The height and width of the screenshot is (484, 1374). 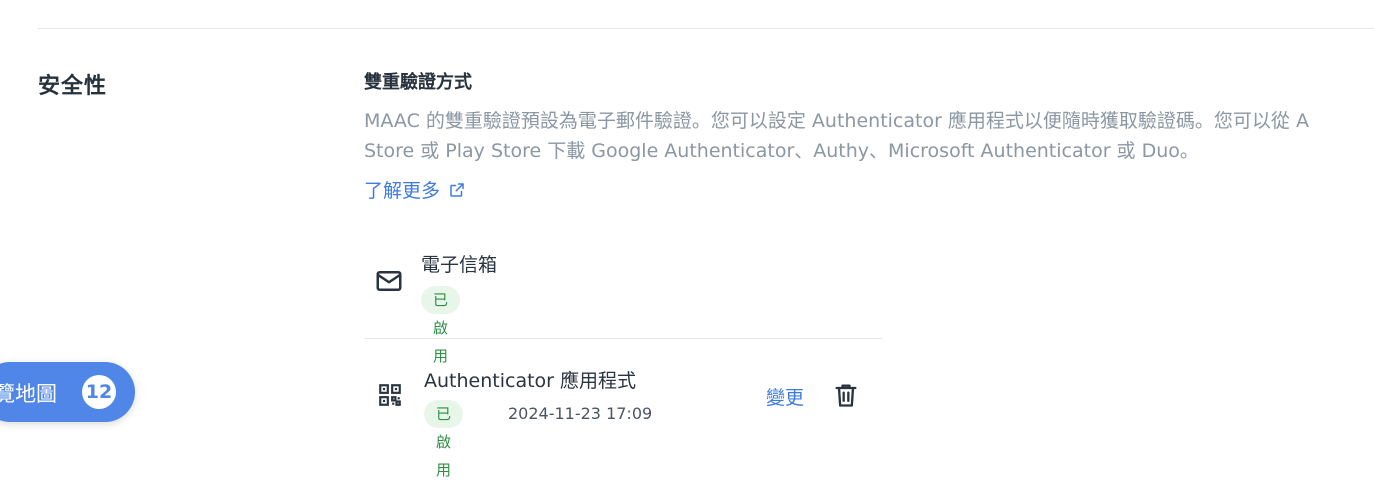 What do you see at coordinates (706, 28) in the screenshot?
I see `top-divider` at bounding box center [706, 28].